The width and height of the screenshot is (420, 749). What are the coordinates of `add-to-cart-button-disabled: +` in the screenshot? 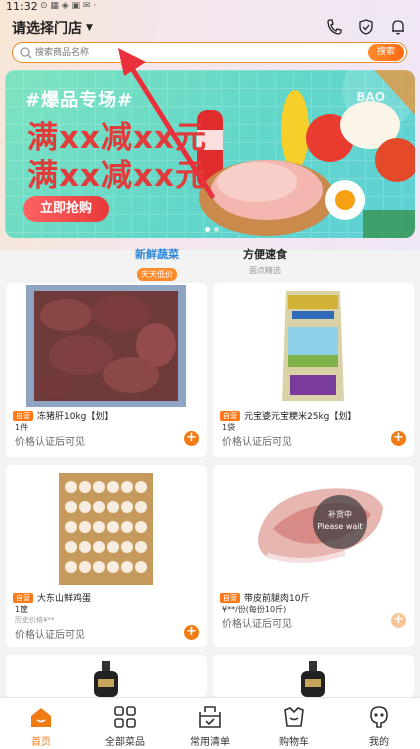 It's located at (398, 620).